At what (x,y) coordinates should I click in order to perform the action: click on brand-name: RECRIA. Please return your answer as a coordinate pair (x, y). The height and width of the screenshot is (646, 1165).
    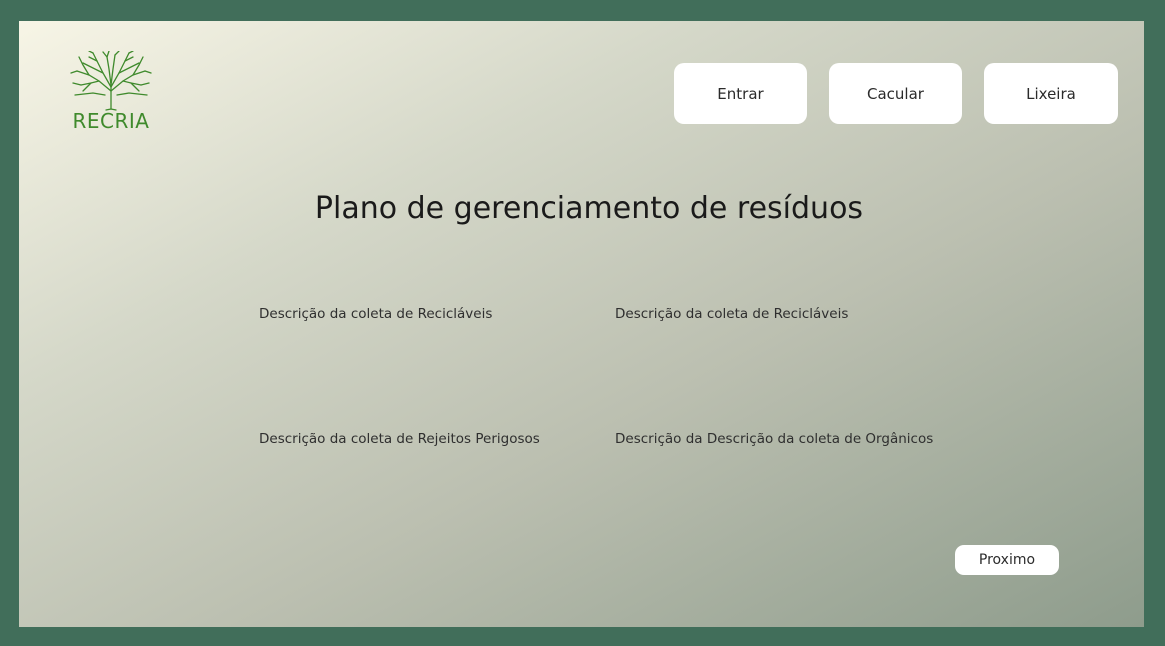
    Looking at the image, I should click on (111, 121).